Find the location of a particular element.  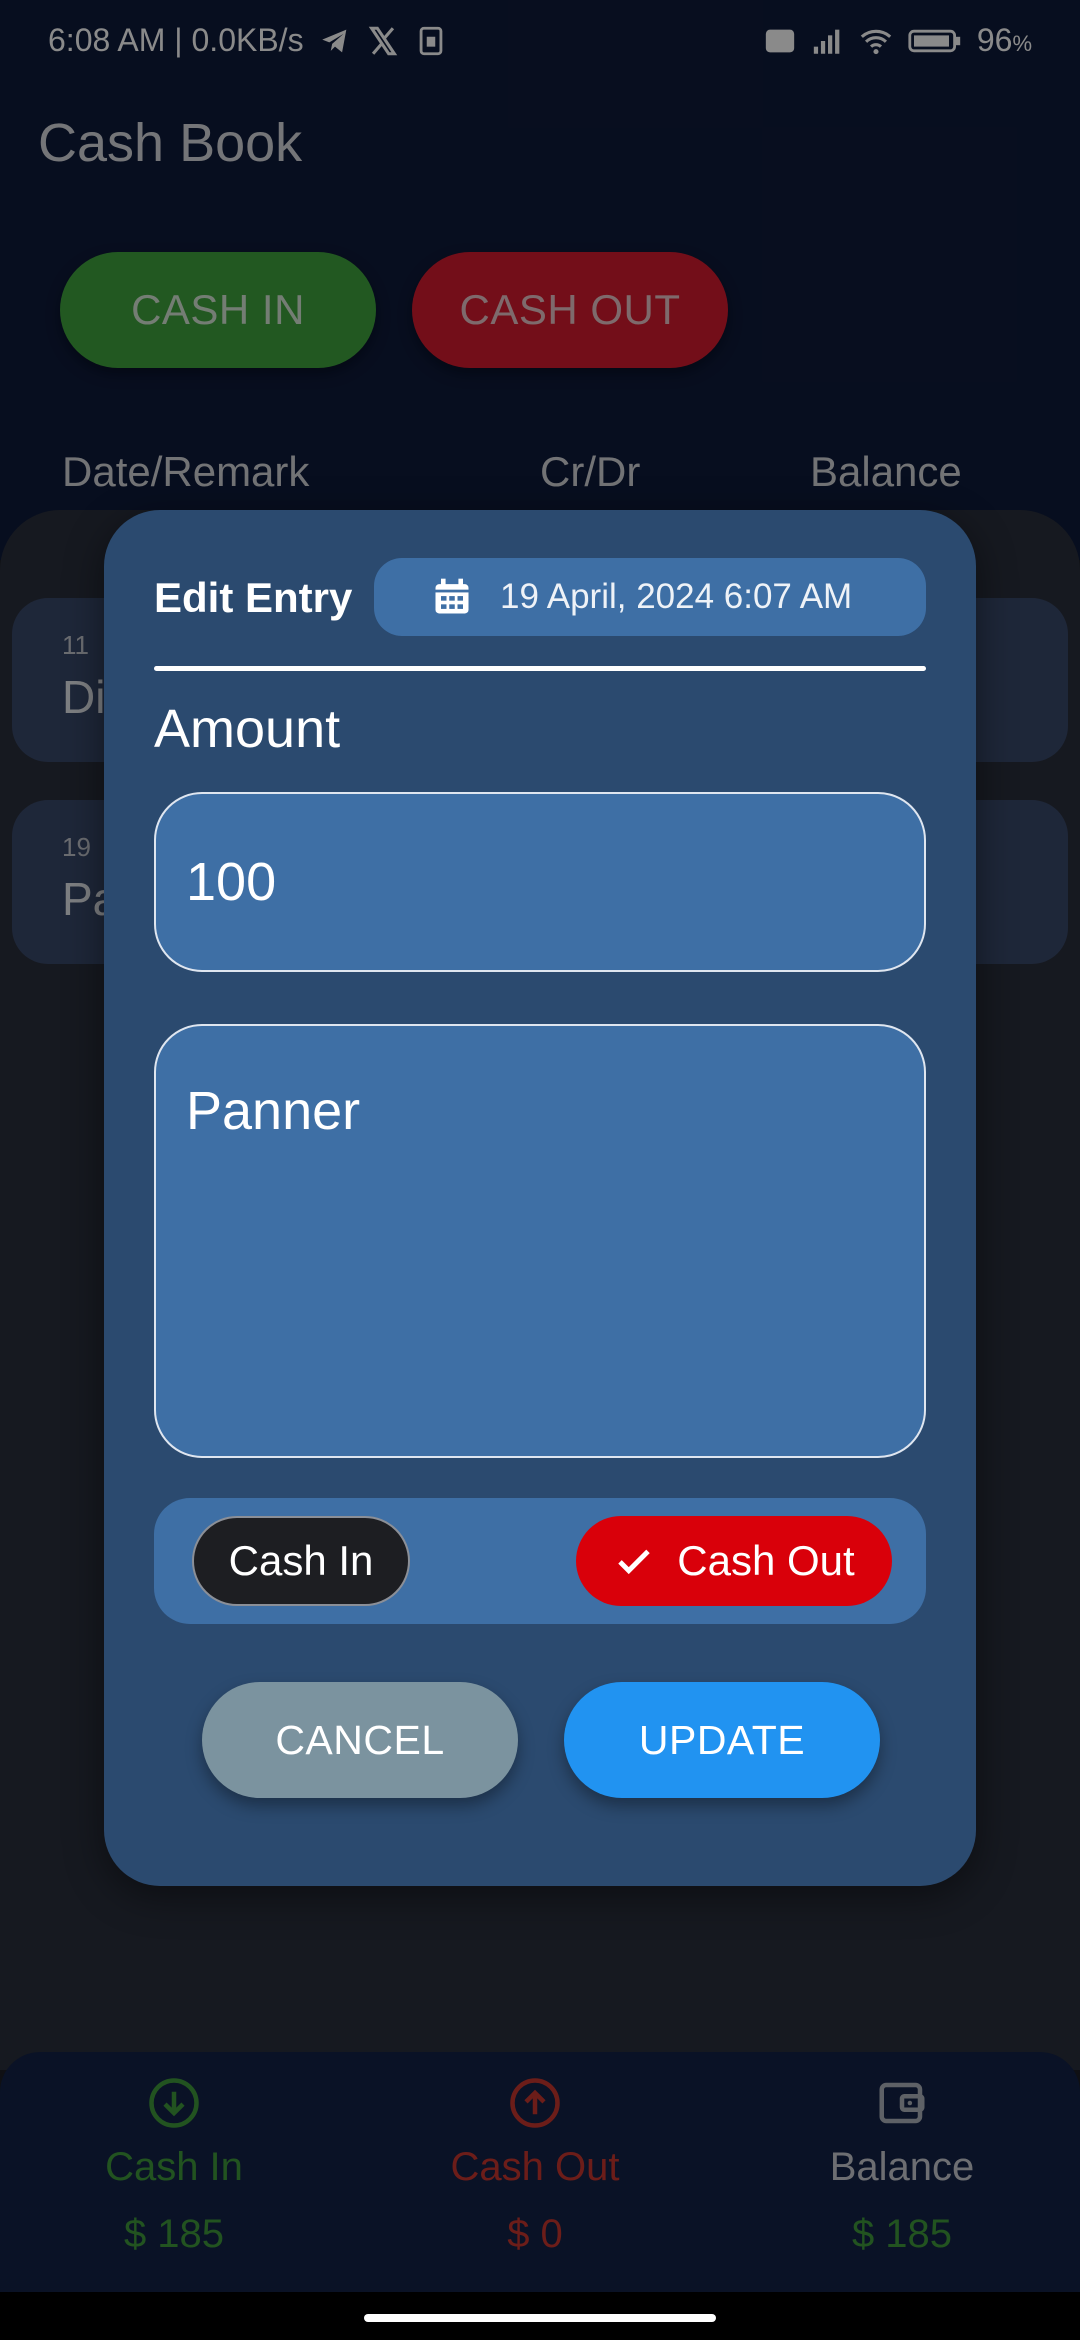

entry-type-toggle: Cash In Cash Out is located at coordinates (540, 1561).